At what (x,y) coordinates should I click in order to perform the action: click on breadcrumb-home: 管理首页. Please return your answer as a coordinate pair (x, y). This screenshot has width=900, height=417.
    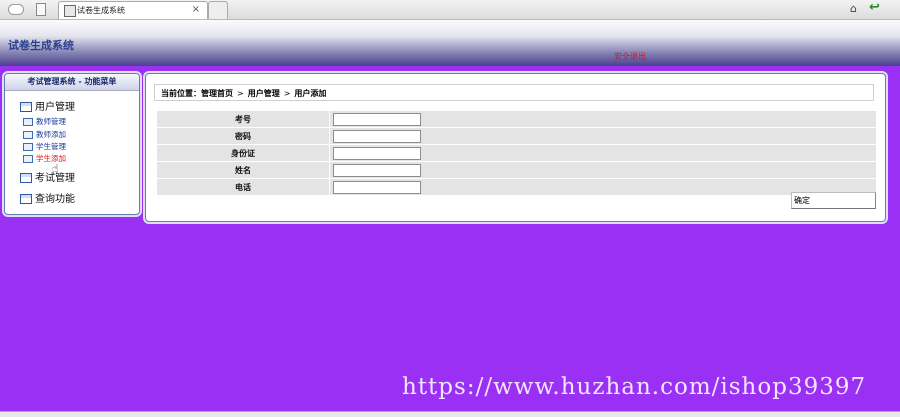
    Looking at the image, I should click on (217, 93).